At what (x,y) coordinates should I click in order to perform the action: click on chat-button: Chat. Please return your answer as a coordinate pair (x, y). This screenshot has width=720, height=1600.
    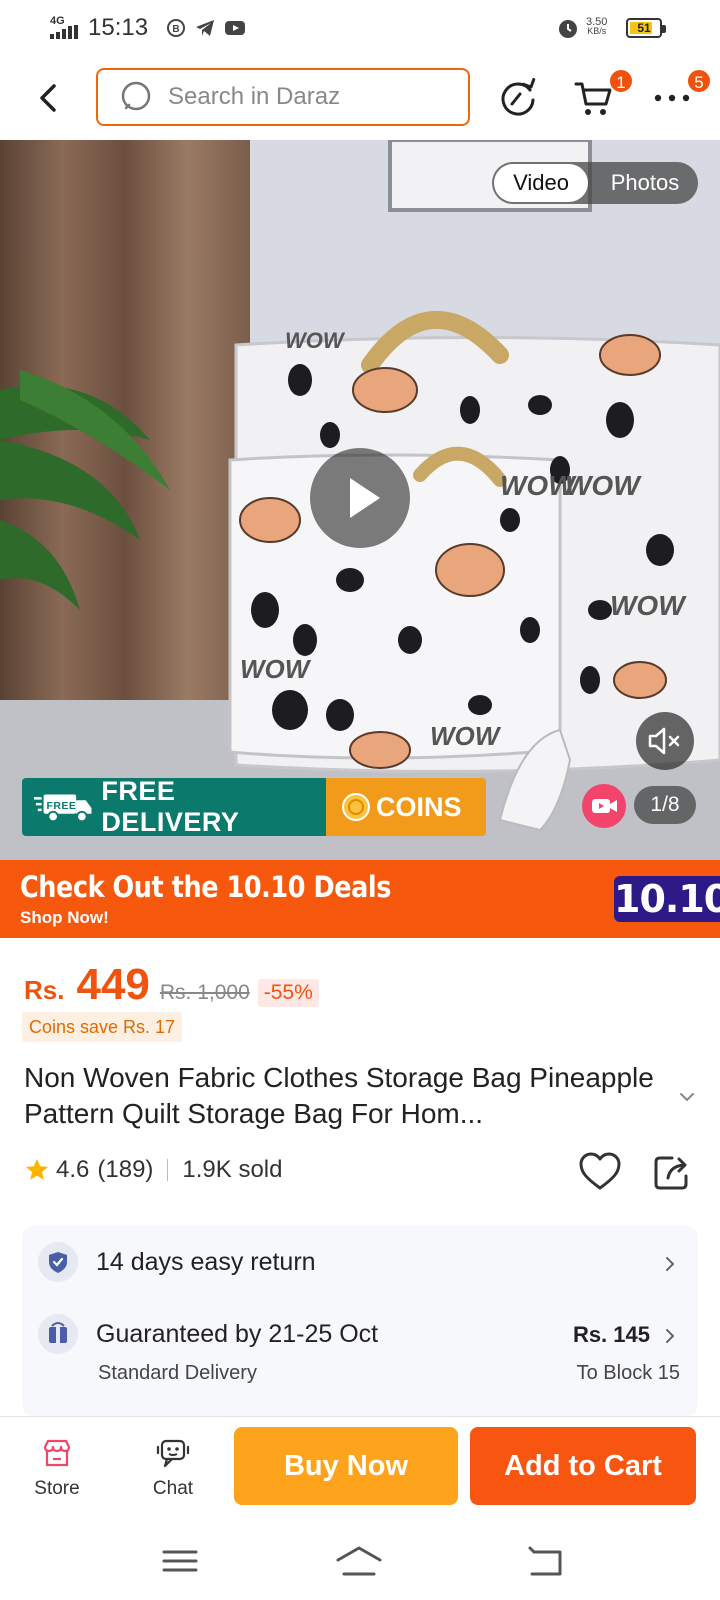
    Looking at the image, I should click on (173, 1468).